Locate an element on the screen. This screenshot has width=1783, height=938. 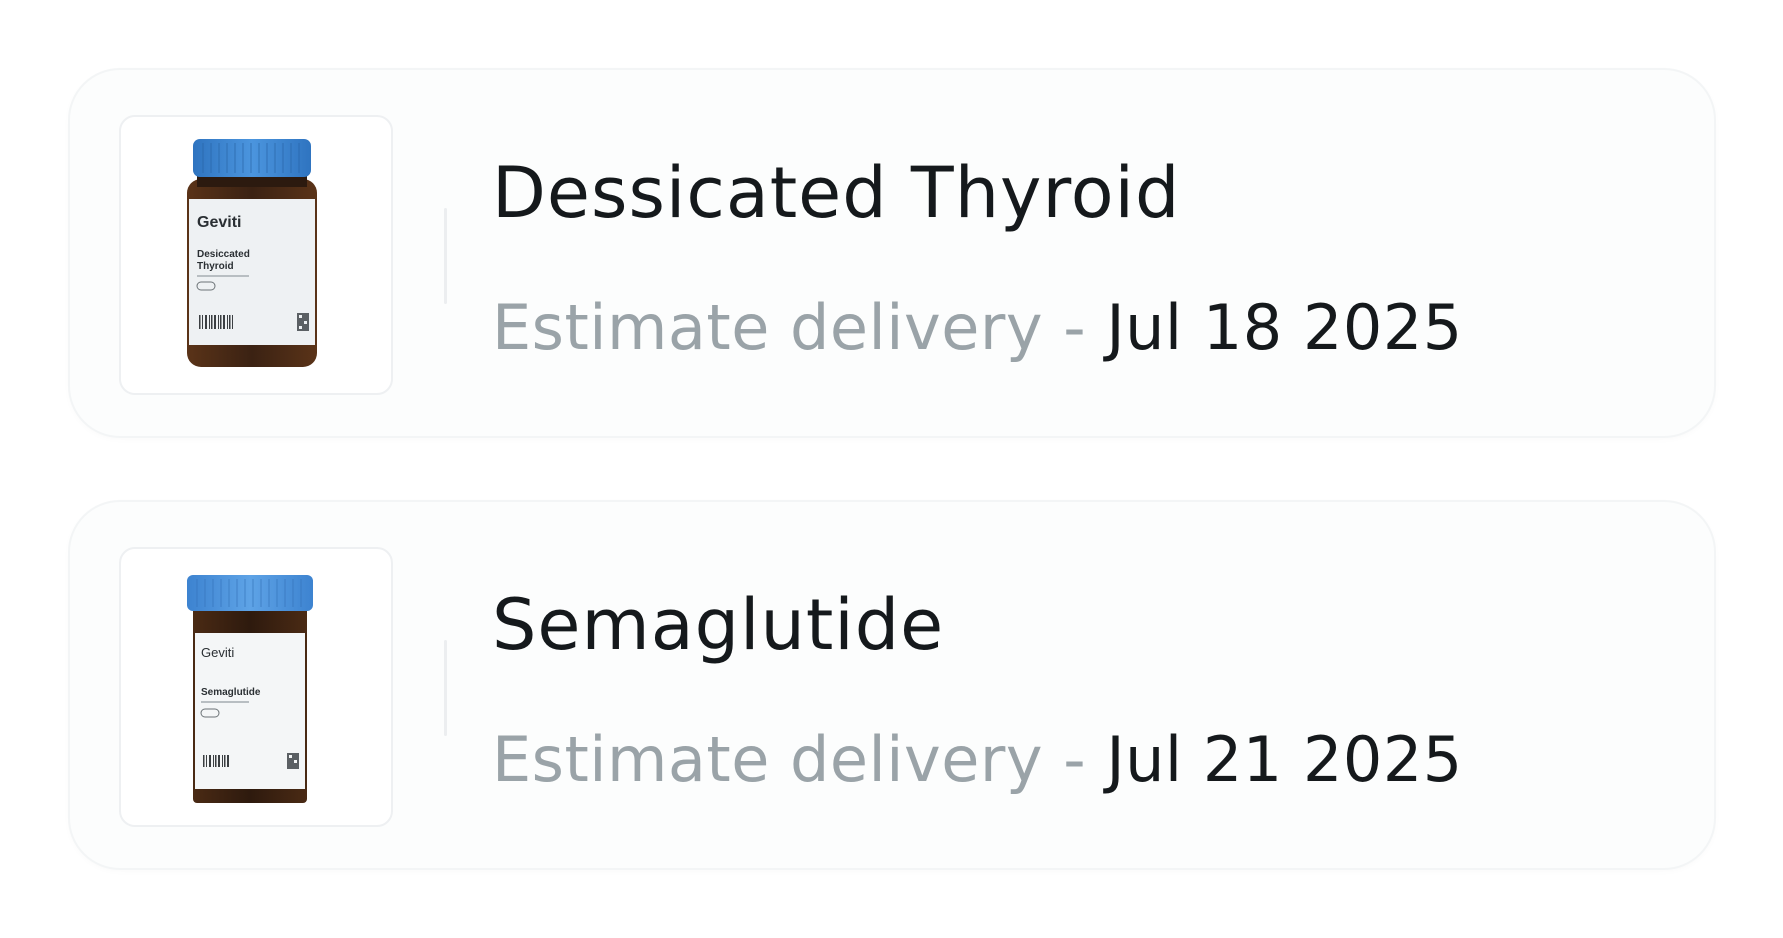
product-image: Geviti Semaglutide is located at coordinates (256, 687).